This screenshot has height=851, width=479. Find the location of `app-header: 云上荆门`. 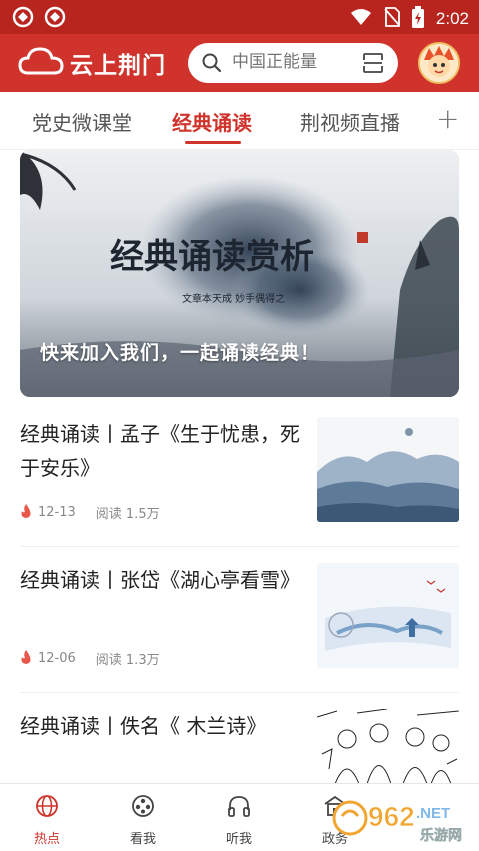

app-header: 云上荆门 is located at coordinates (239, 63).